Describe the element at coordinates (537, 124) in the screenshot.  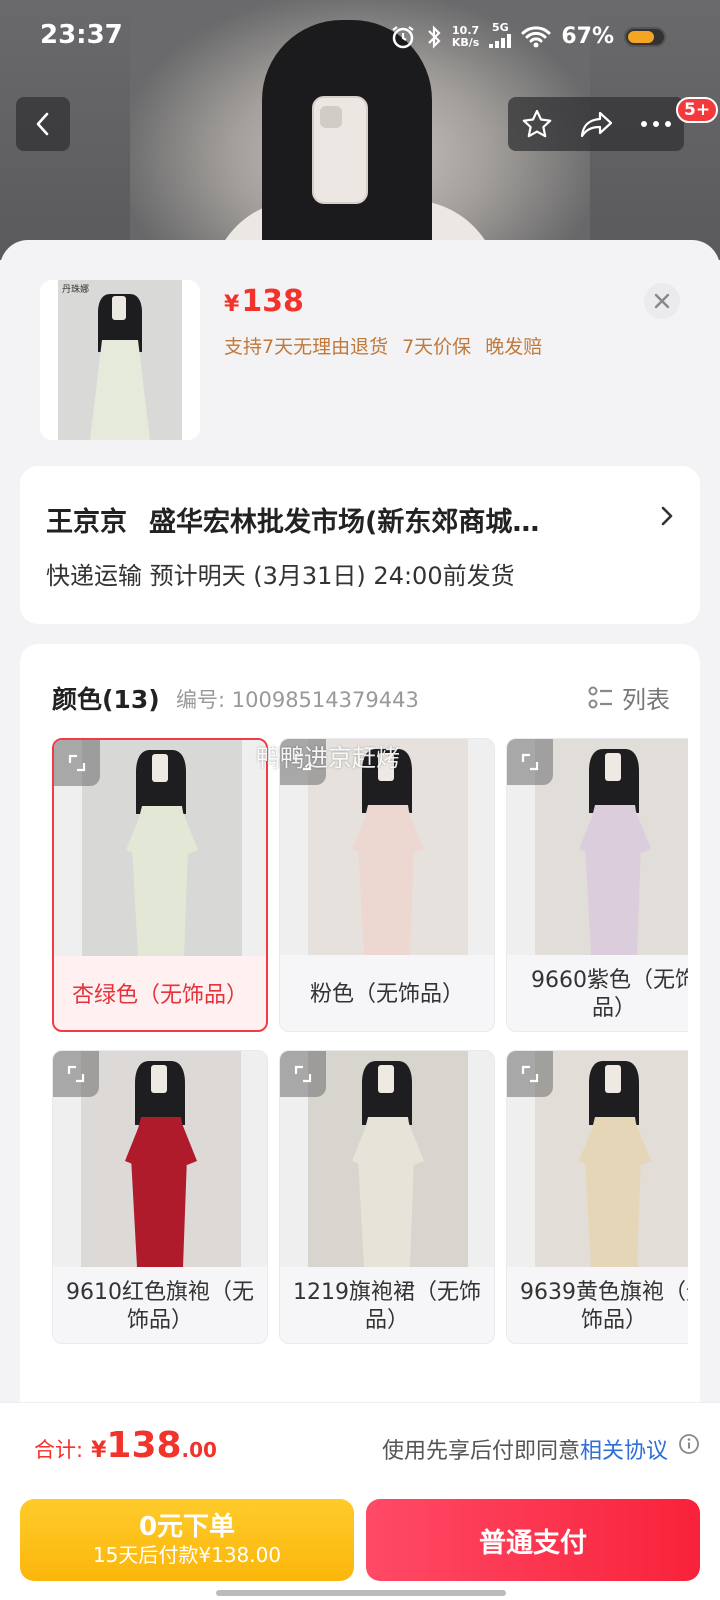
I see `favorite-star-icon` at that location.